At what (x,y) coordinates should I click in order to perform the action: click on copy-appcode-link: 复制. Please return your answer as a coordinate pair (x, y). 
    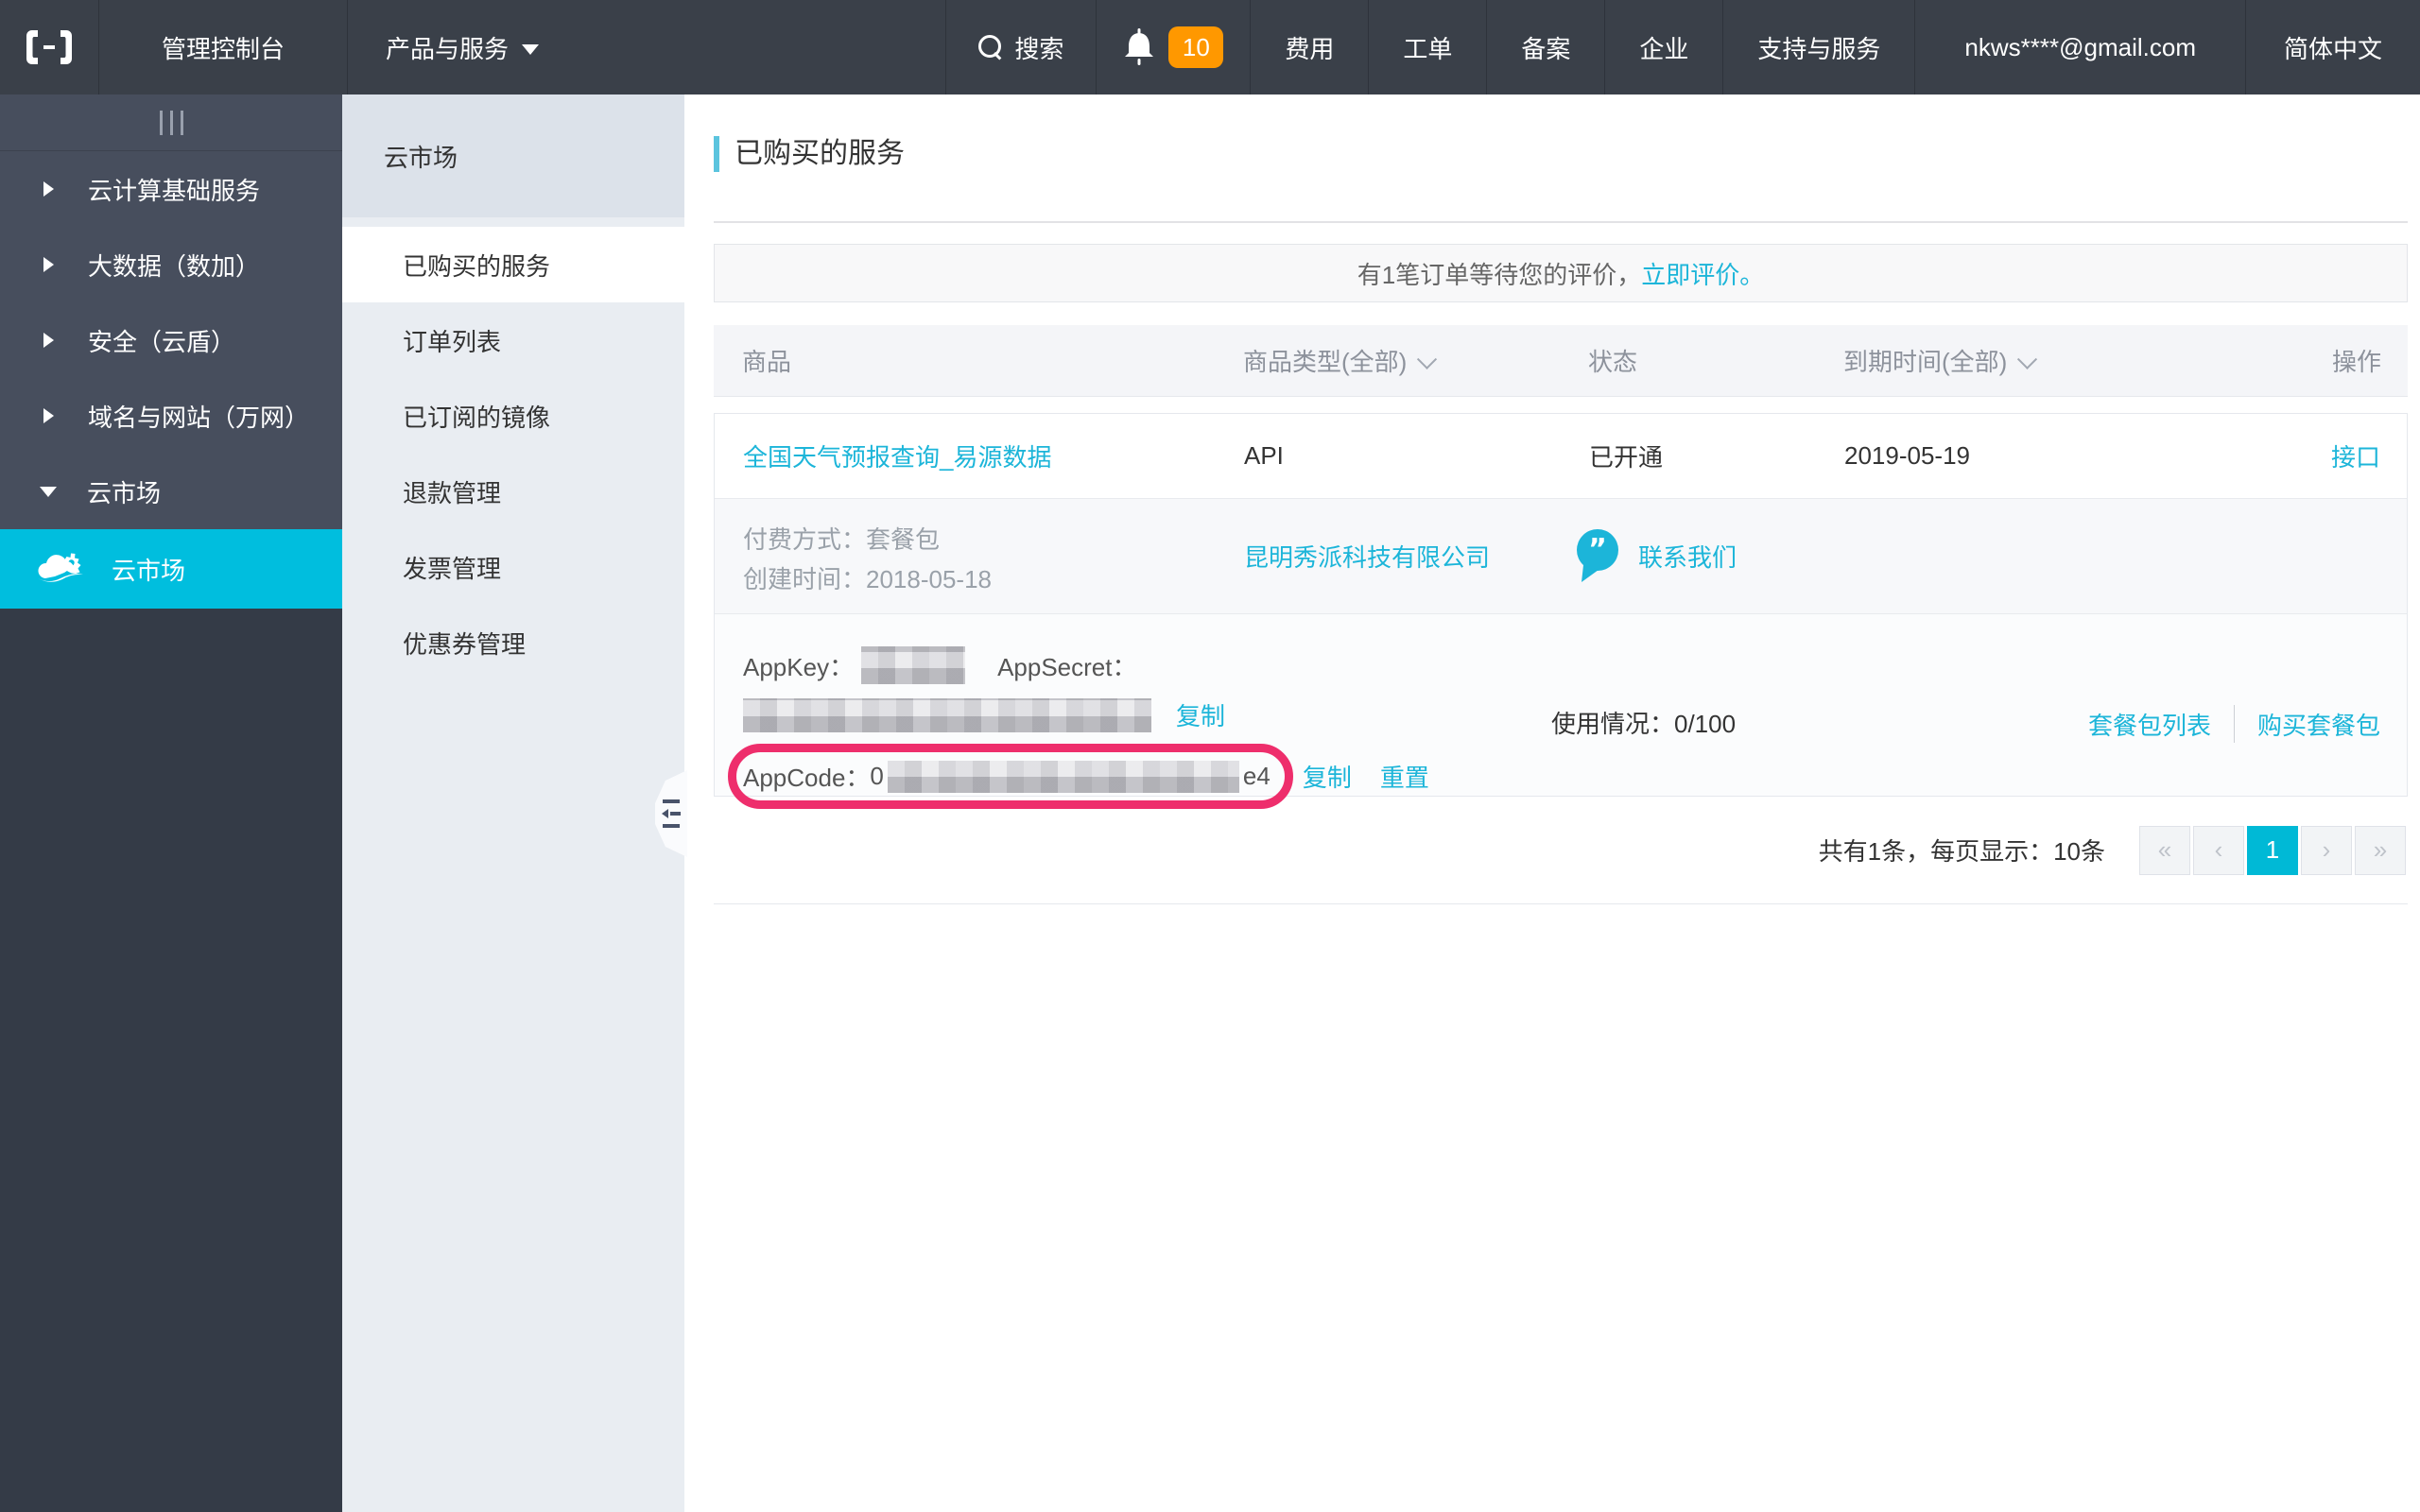
    Looking at the image, I should click on (1327, 776).